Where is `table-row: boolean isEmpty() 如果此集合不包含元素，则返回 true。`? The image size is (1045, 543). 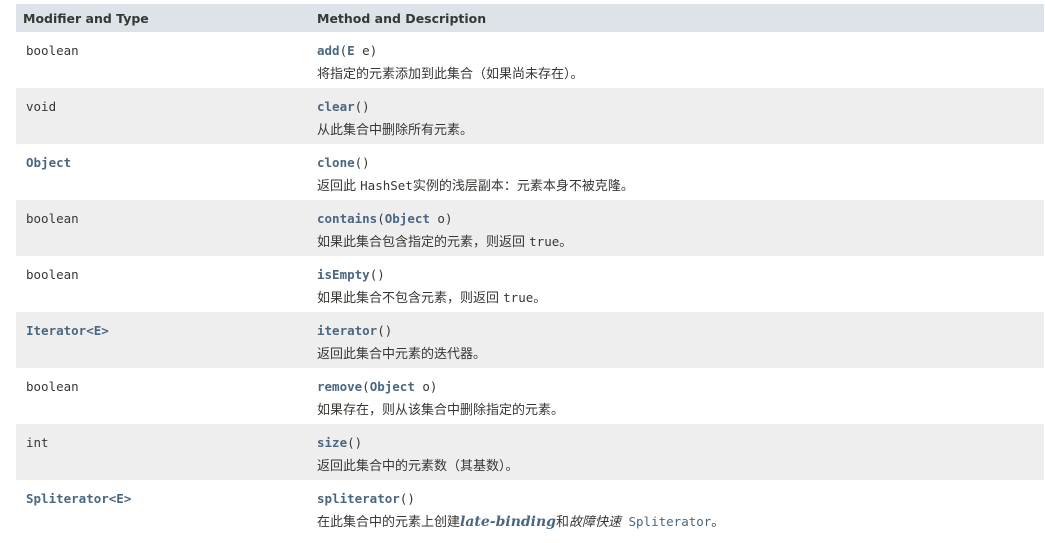 table-row: boolean isEmpty() 如果此集合不包含元素，则返回 true。 is located at coordinates (530, 284).